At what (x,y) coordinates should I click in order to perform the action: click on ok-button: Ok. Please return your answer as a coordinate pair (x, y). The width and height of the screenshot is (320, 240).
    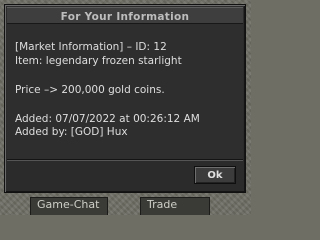
    Looking at the image, I should click on (215, 175).